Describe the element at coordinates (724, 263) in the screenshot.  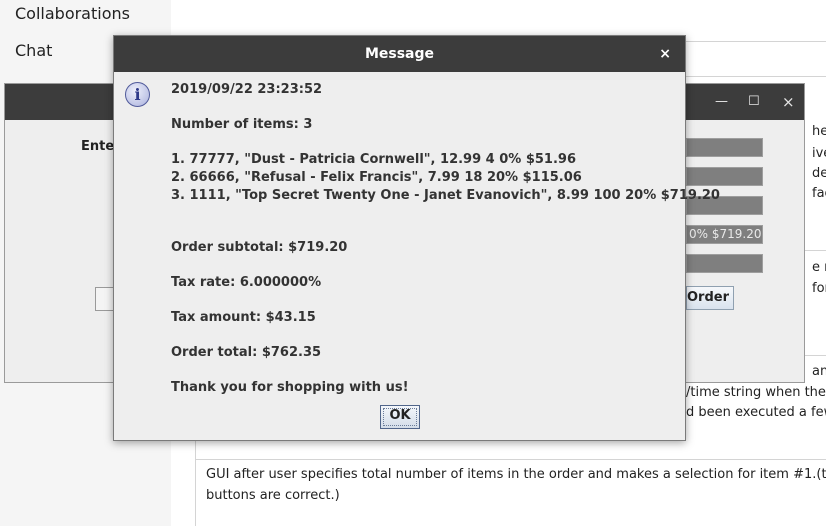
I see `subtotal-field` at that location.